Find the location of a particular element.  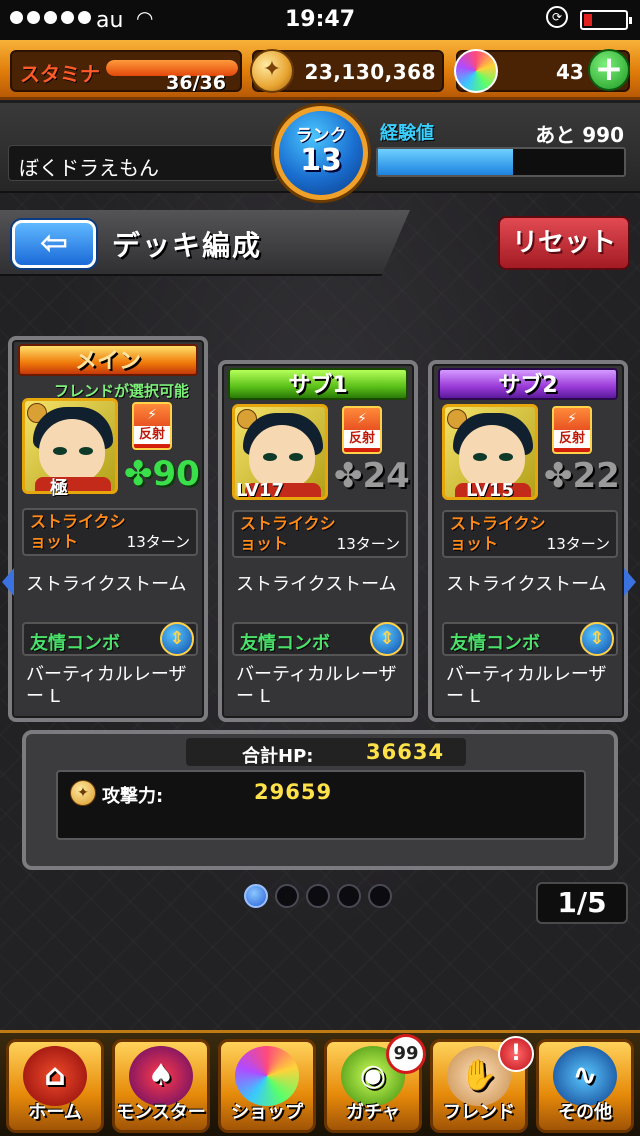

exp-bar is located at coordinates (501, 162).